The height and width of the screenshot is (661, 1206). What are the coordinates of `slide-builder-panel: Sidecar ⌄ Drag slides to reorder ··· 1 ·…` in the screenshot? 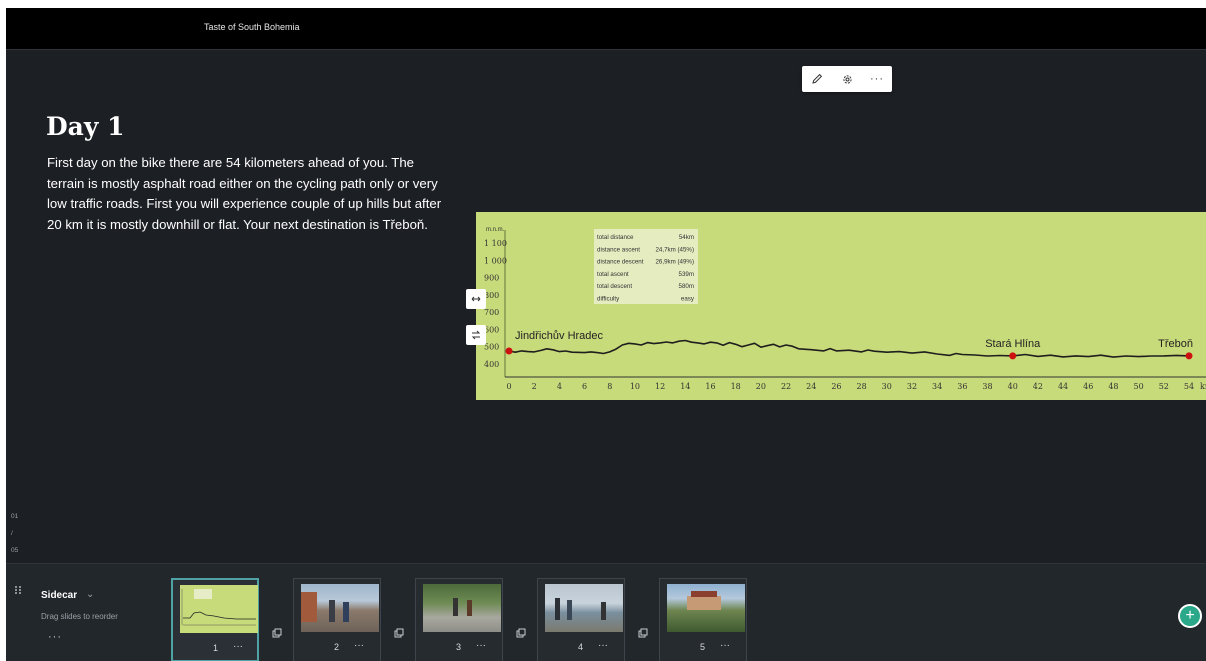 It's located at (606, 612).